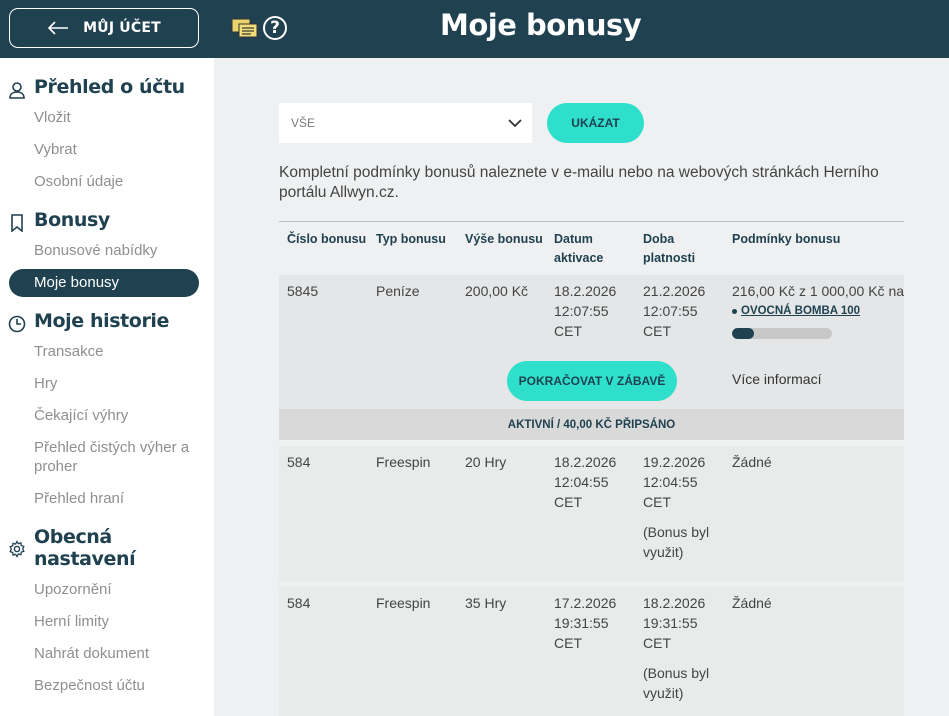  What do you see at coordinates (91, 653) in the screenshot?
I see `sidebar-item-upload-document: Nahrát dokument` at bounding box center [91, 653].